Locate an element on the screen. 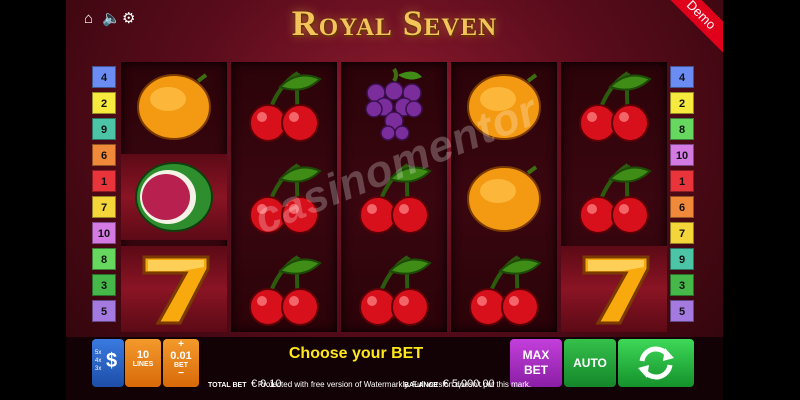 The image size is (800, 400). bet-value: 0.01 is located at coordinates (181, 356).